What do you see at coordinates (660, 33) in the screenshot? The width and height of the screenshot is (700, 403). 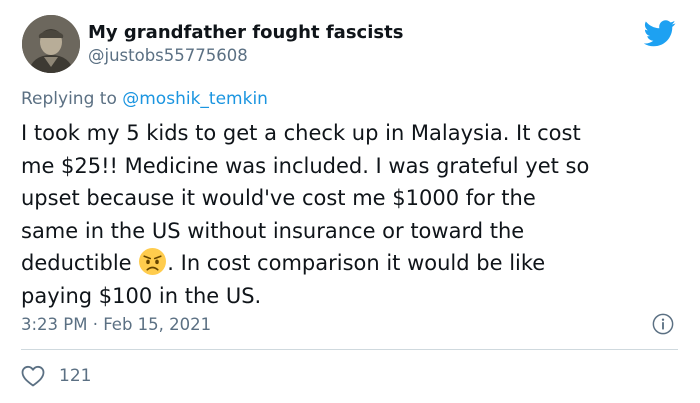 I see `twitter-bird-icon` at bounding box center [660, 33].